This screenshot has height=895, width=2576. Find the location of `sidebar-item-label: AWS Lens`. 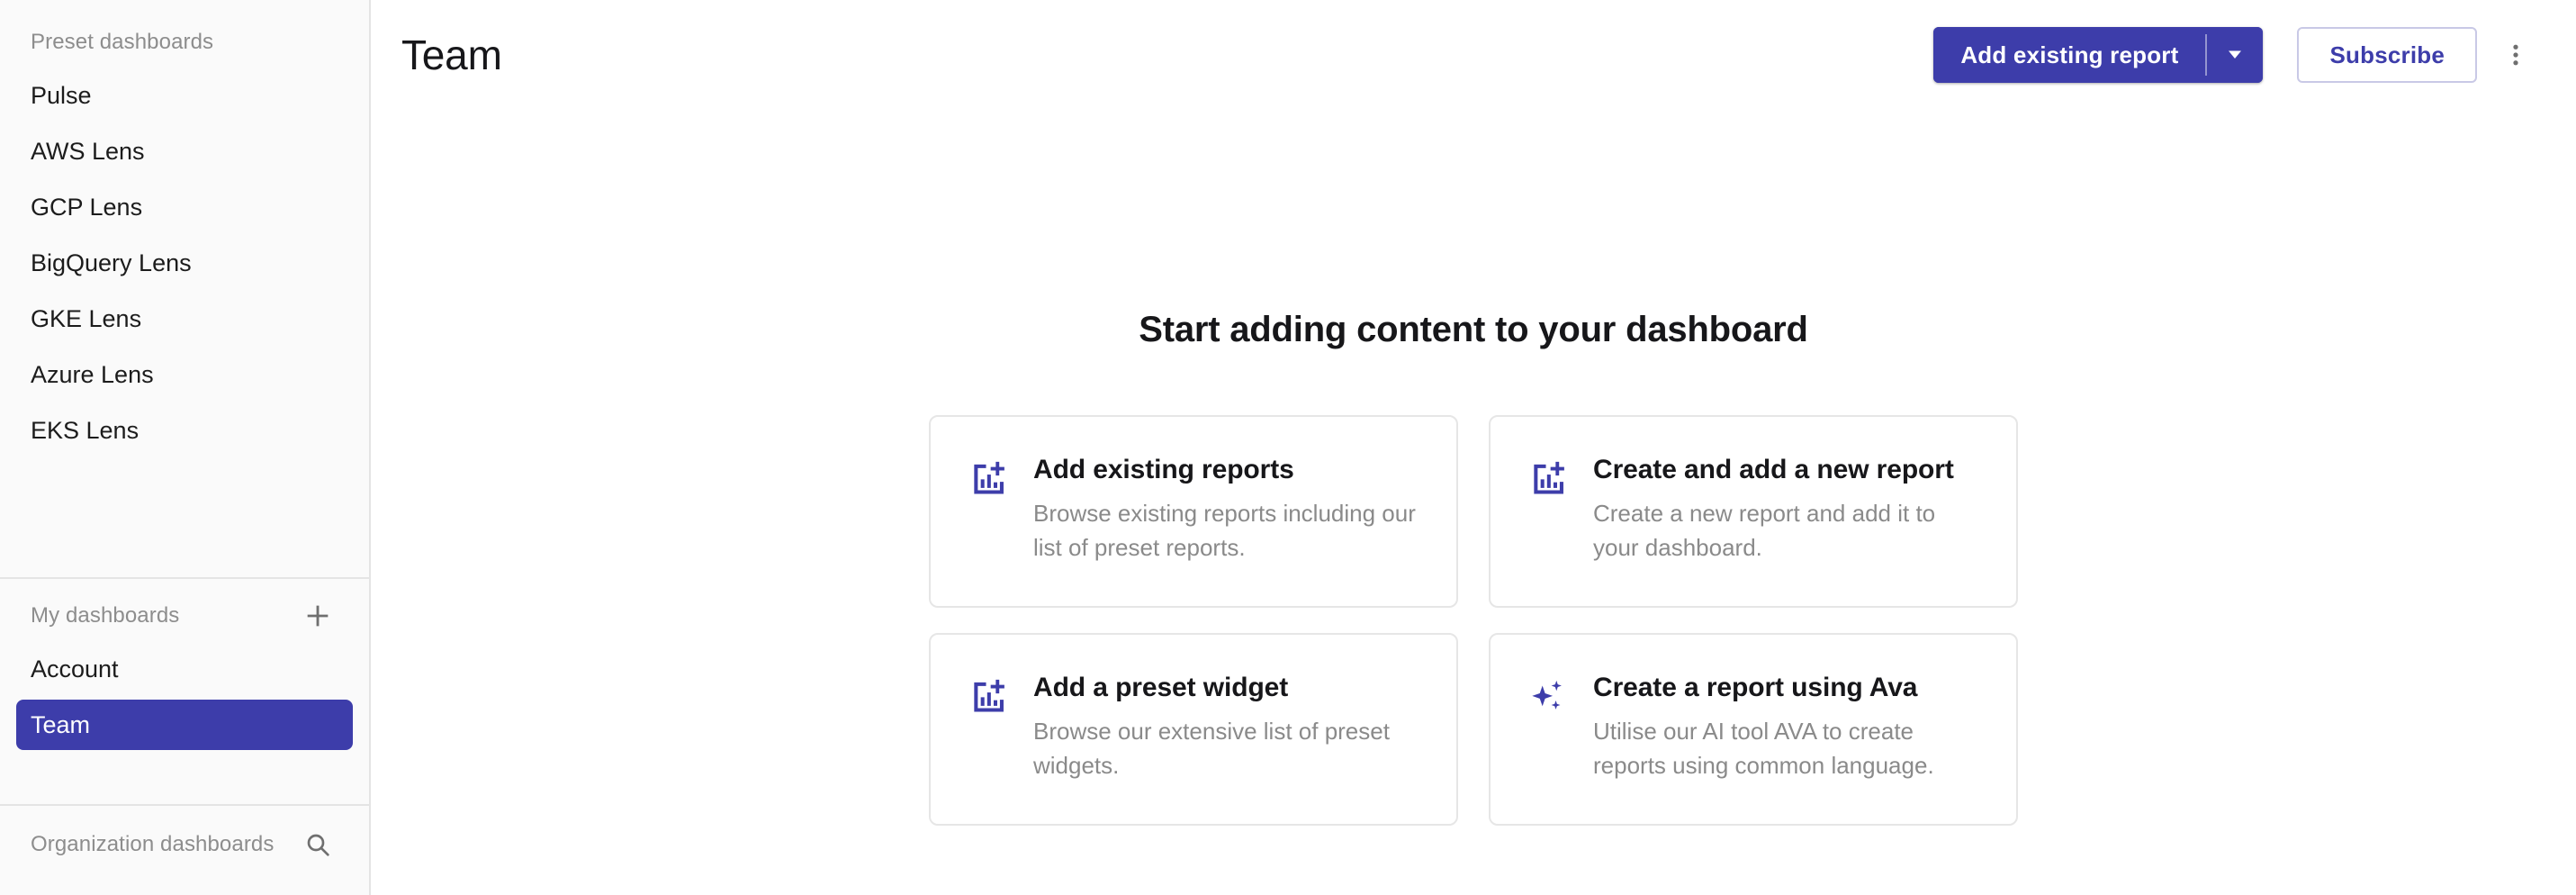

sidebar-item-label: AWS Lens is located at coordinates (88, 151).